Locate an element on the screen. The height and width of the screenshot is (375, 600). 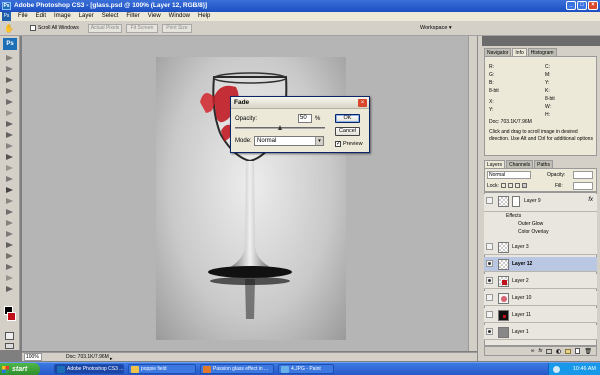
preview-checkbox: ✓ is located at coordinates (338, 144).